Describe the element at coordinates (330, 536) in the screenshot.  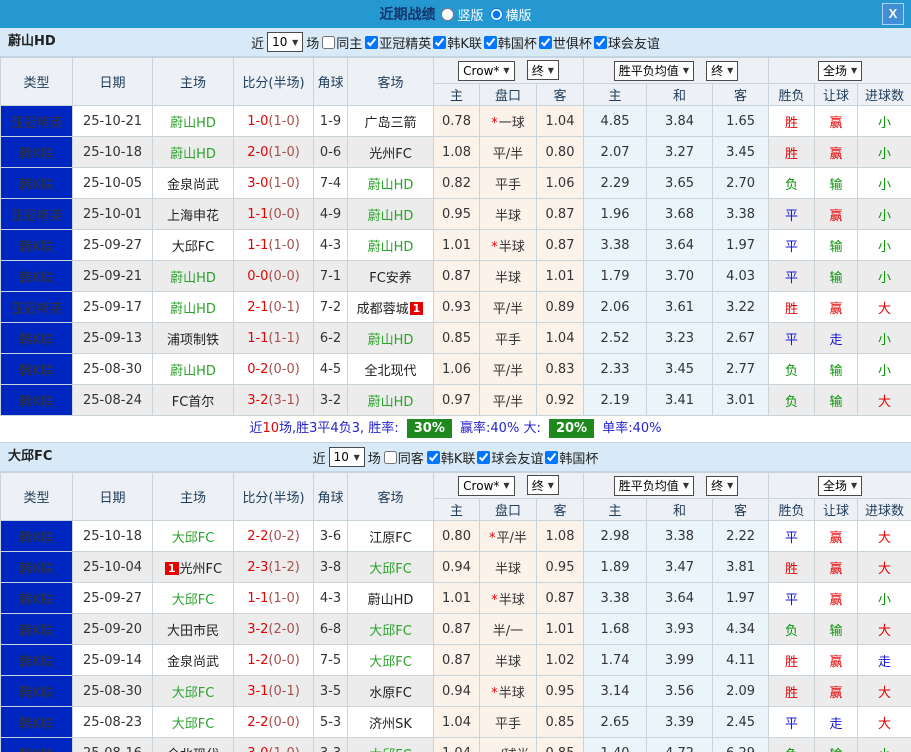
I see `corners: 3-6` at that location.